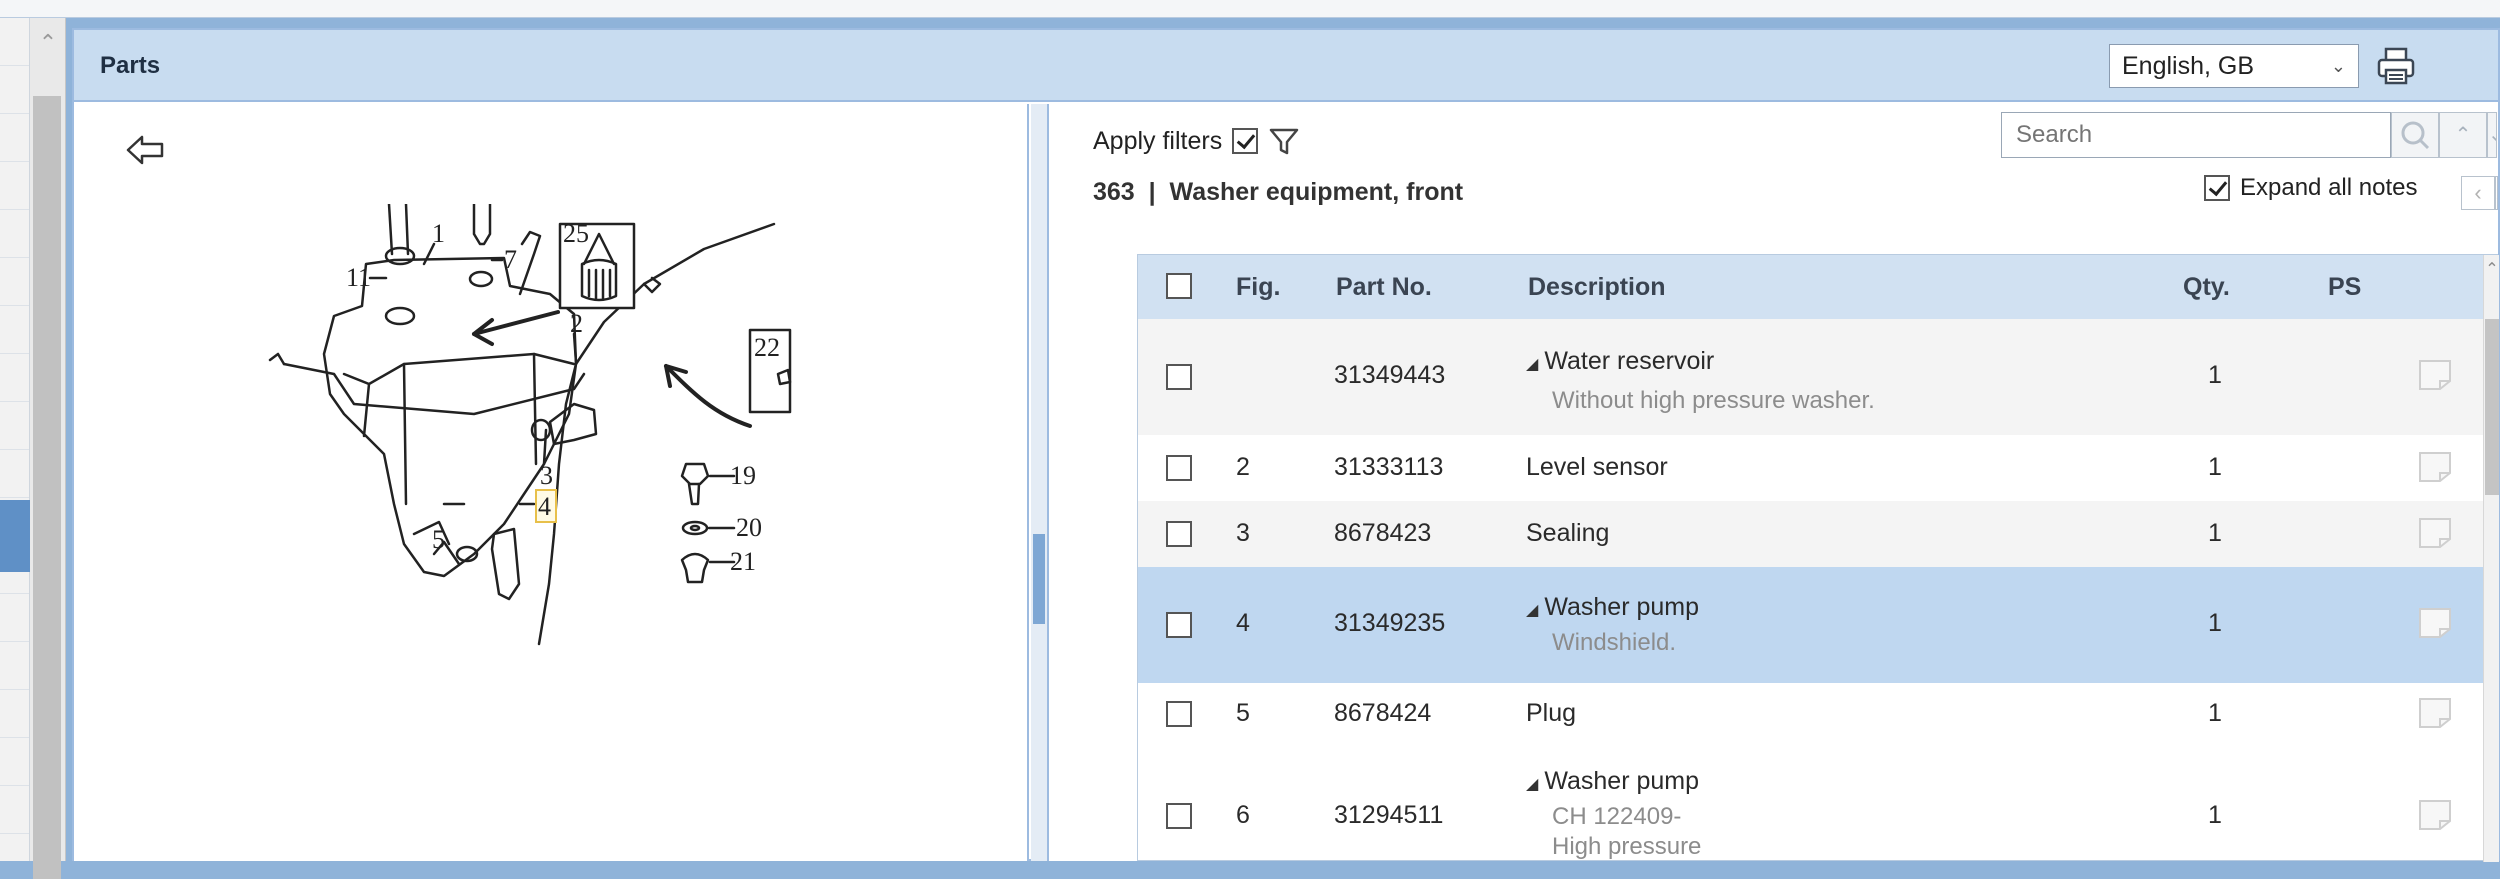 The width and height of the screenshot is (2500, 879). I want to click on next-result-button: ⌄, so click(2492, 135).